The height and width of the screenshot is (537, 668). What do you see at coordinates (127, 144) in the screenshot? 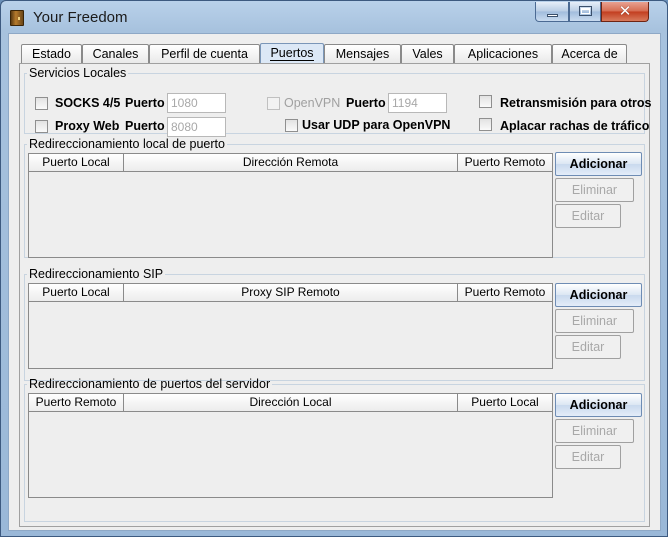
I see `group-title: Redireccionamiento local de puerto` at bounding box center [127, 144].